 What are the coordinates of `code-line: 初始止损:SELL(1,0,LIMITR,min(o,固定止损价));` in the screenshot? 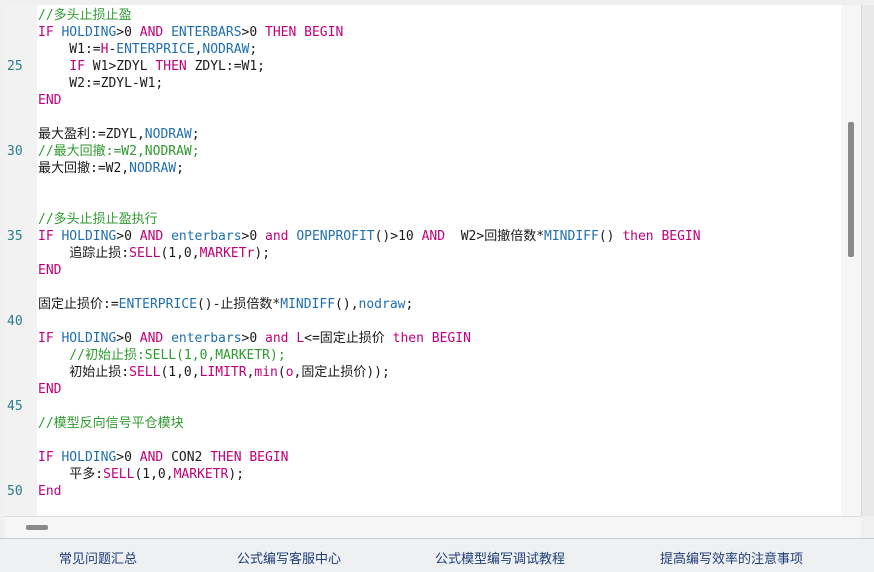 It's located at (214, 372).